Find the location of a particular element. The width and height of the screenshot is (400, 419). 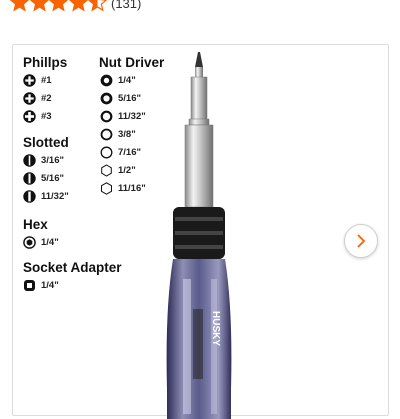

rating-stars is located at coordinates (59, 6).